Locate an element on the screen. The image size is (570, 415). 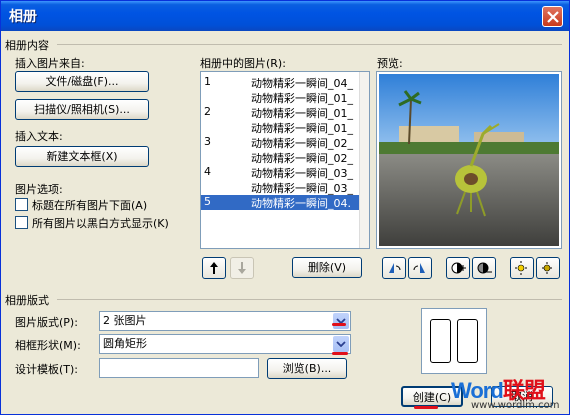
list-item: 动物精彩一瞬间_03_ is located at coordinates (280, 187).